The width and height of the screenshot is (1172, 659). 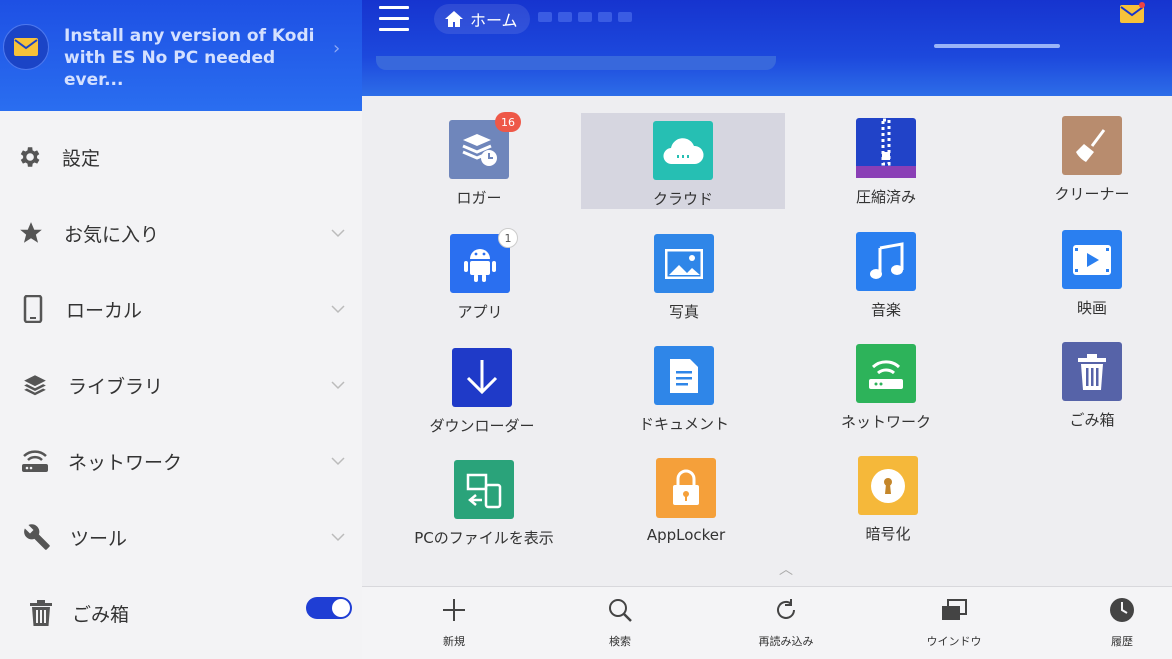 I want to click on logger-icon: 16, so click(x=485, y=145).